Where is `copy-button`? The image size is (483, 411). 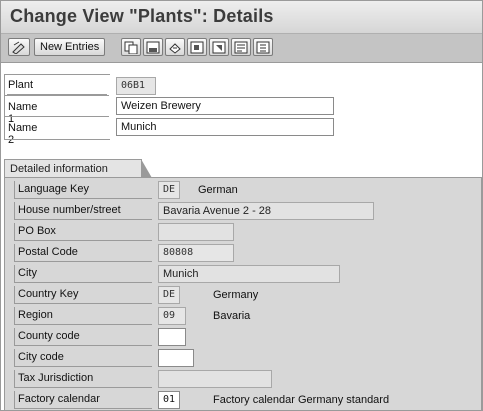 copy-button is located at coordinates (131, 47).